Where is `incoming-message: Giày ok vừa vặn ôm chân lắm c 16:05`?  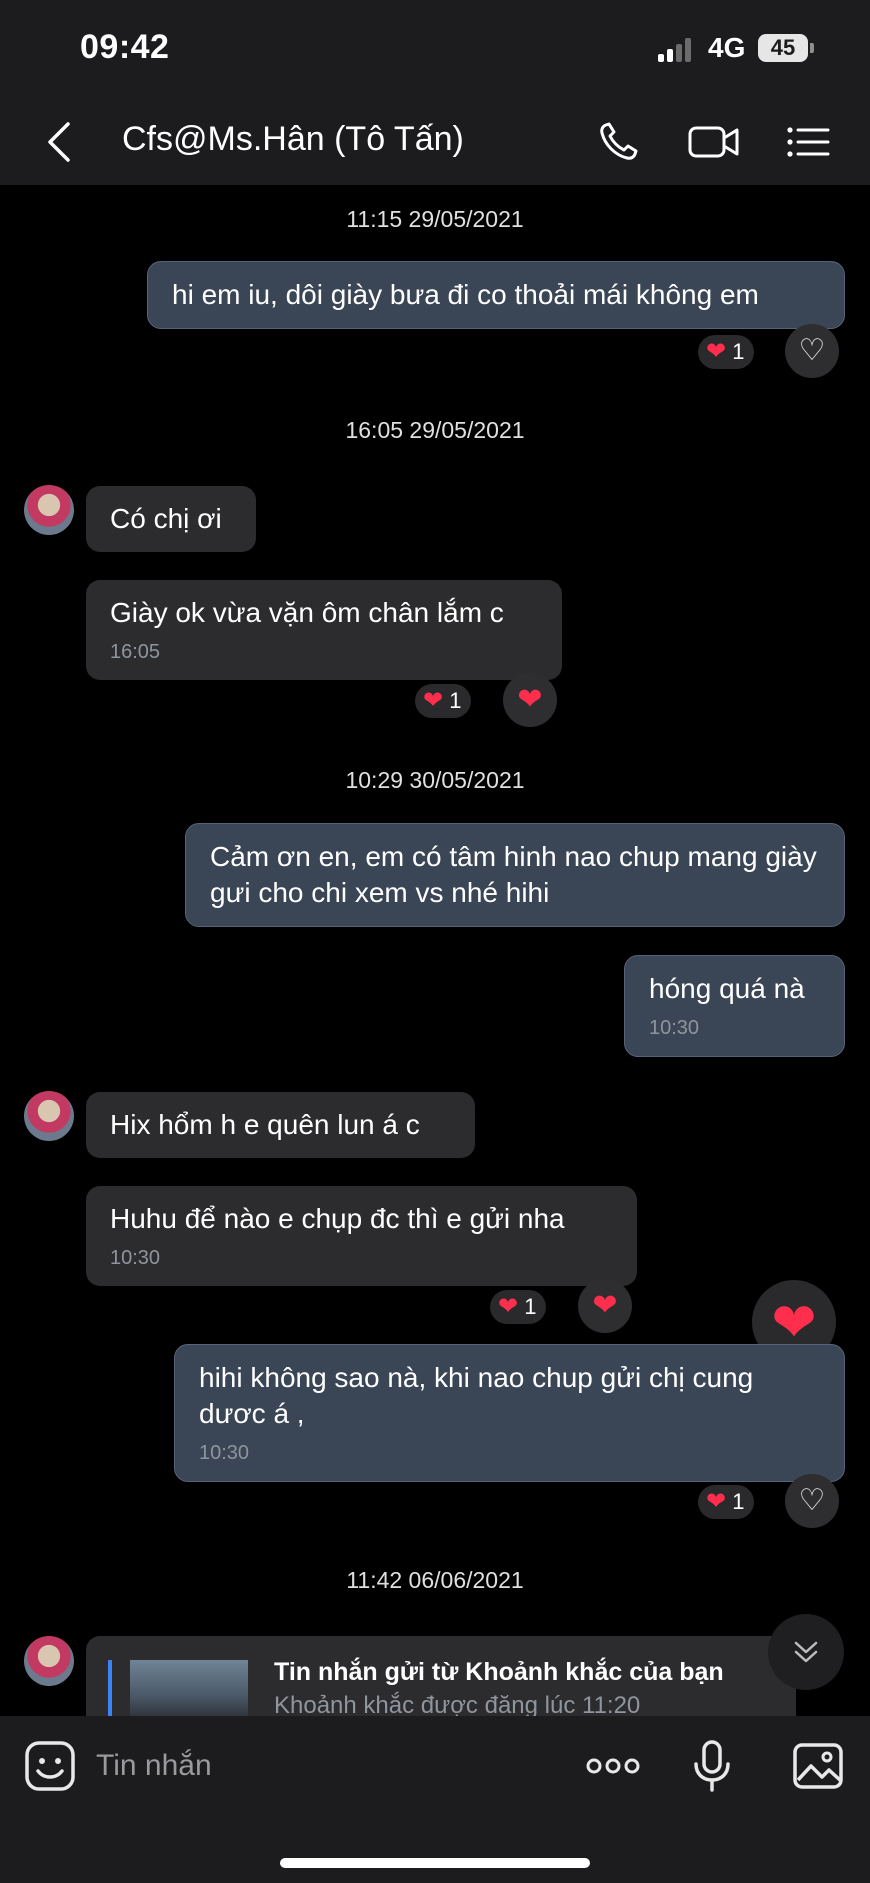 incoming-message: Giày ok vừa vặn ôm chân lắm c 16:05 is located at coordinates (324, 630).